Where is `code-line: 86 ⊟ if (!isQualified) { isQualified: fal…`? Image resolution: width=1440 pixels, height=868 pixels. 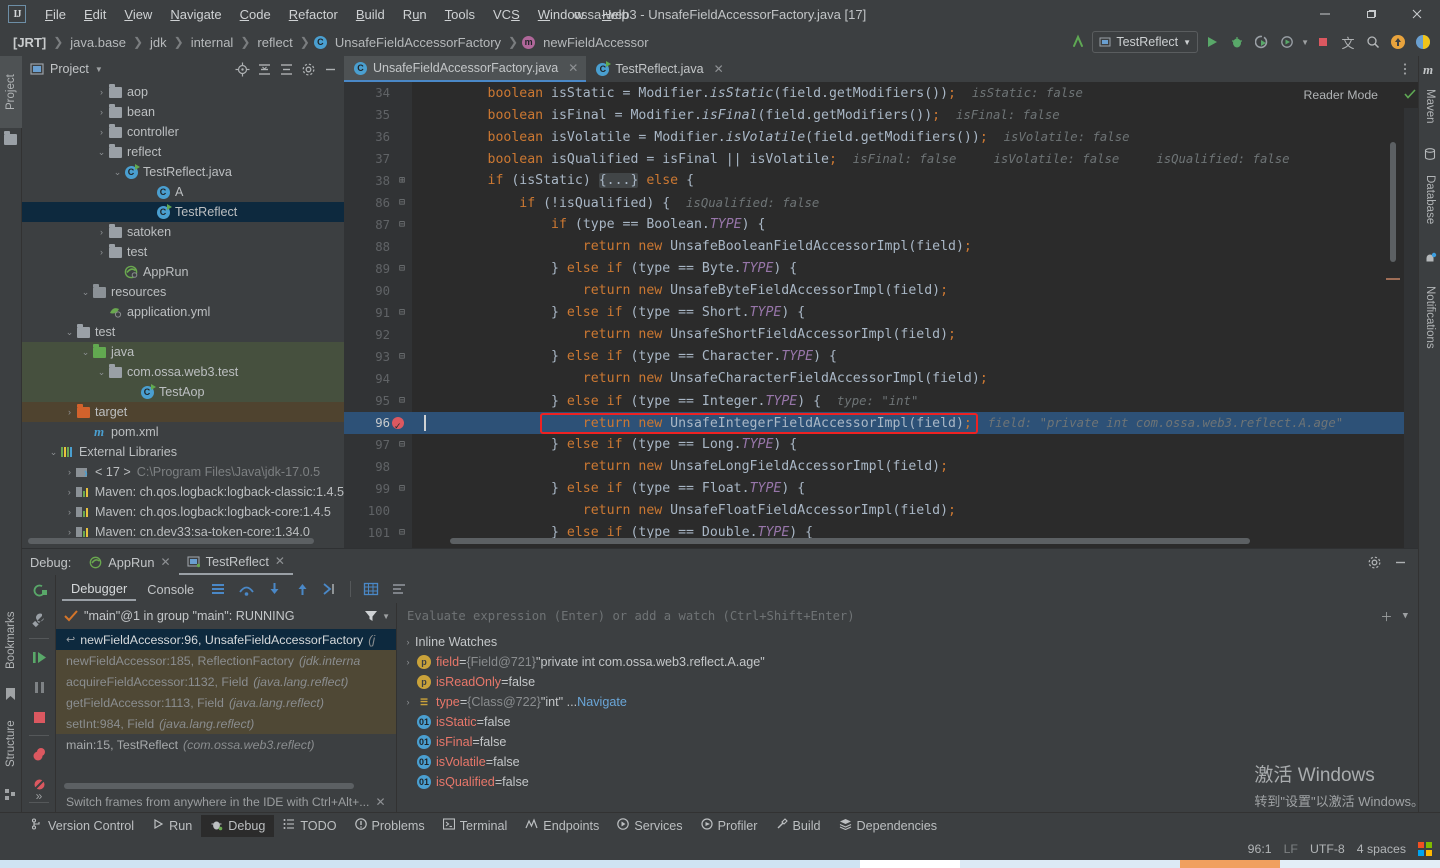
code-line: 86 ⊟ if (!isQualified) { isQualified: fal… is located at coordinates (881, 203).